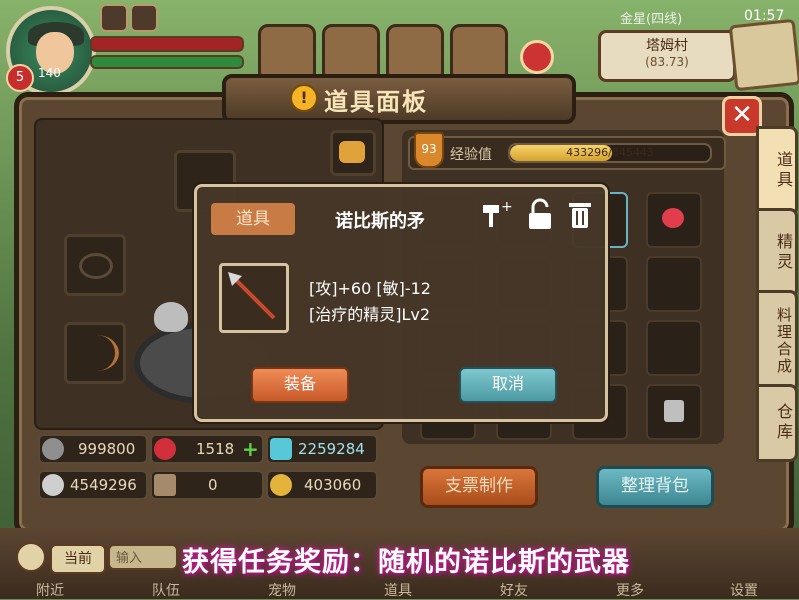  I want to click on heart-count: 1518, so click(215, 449).